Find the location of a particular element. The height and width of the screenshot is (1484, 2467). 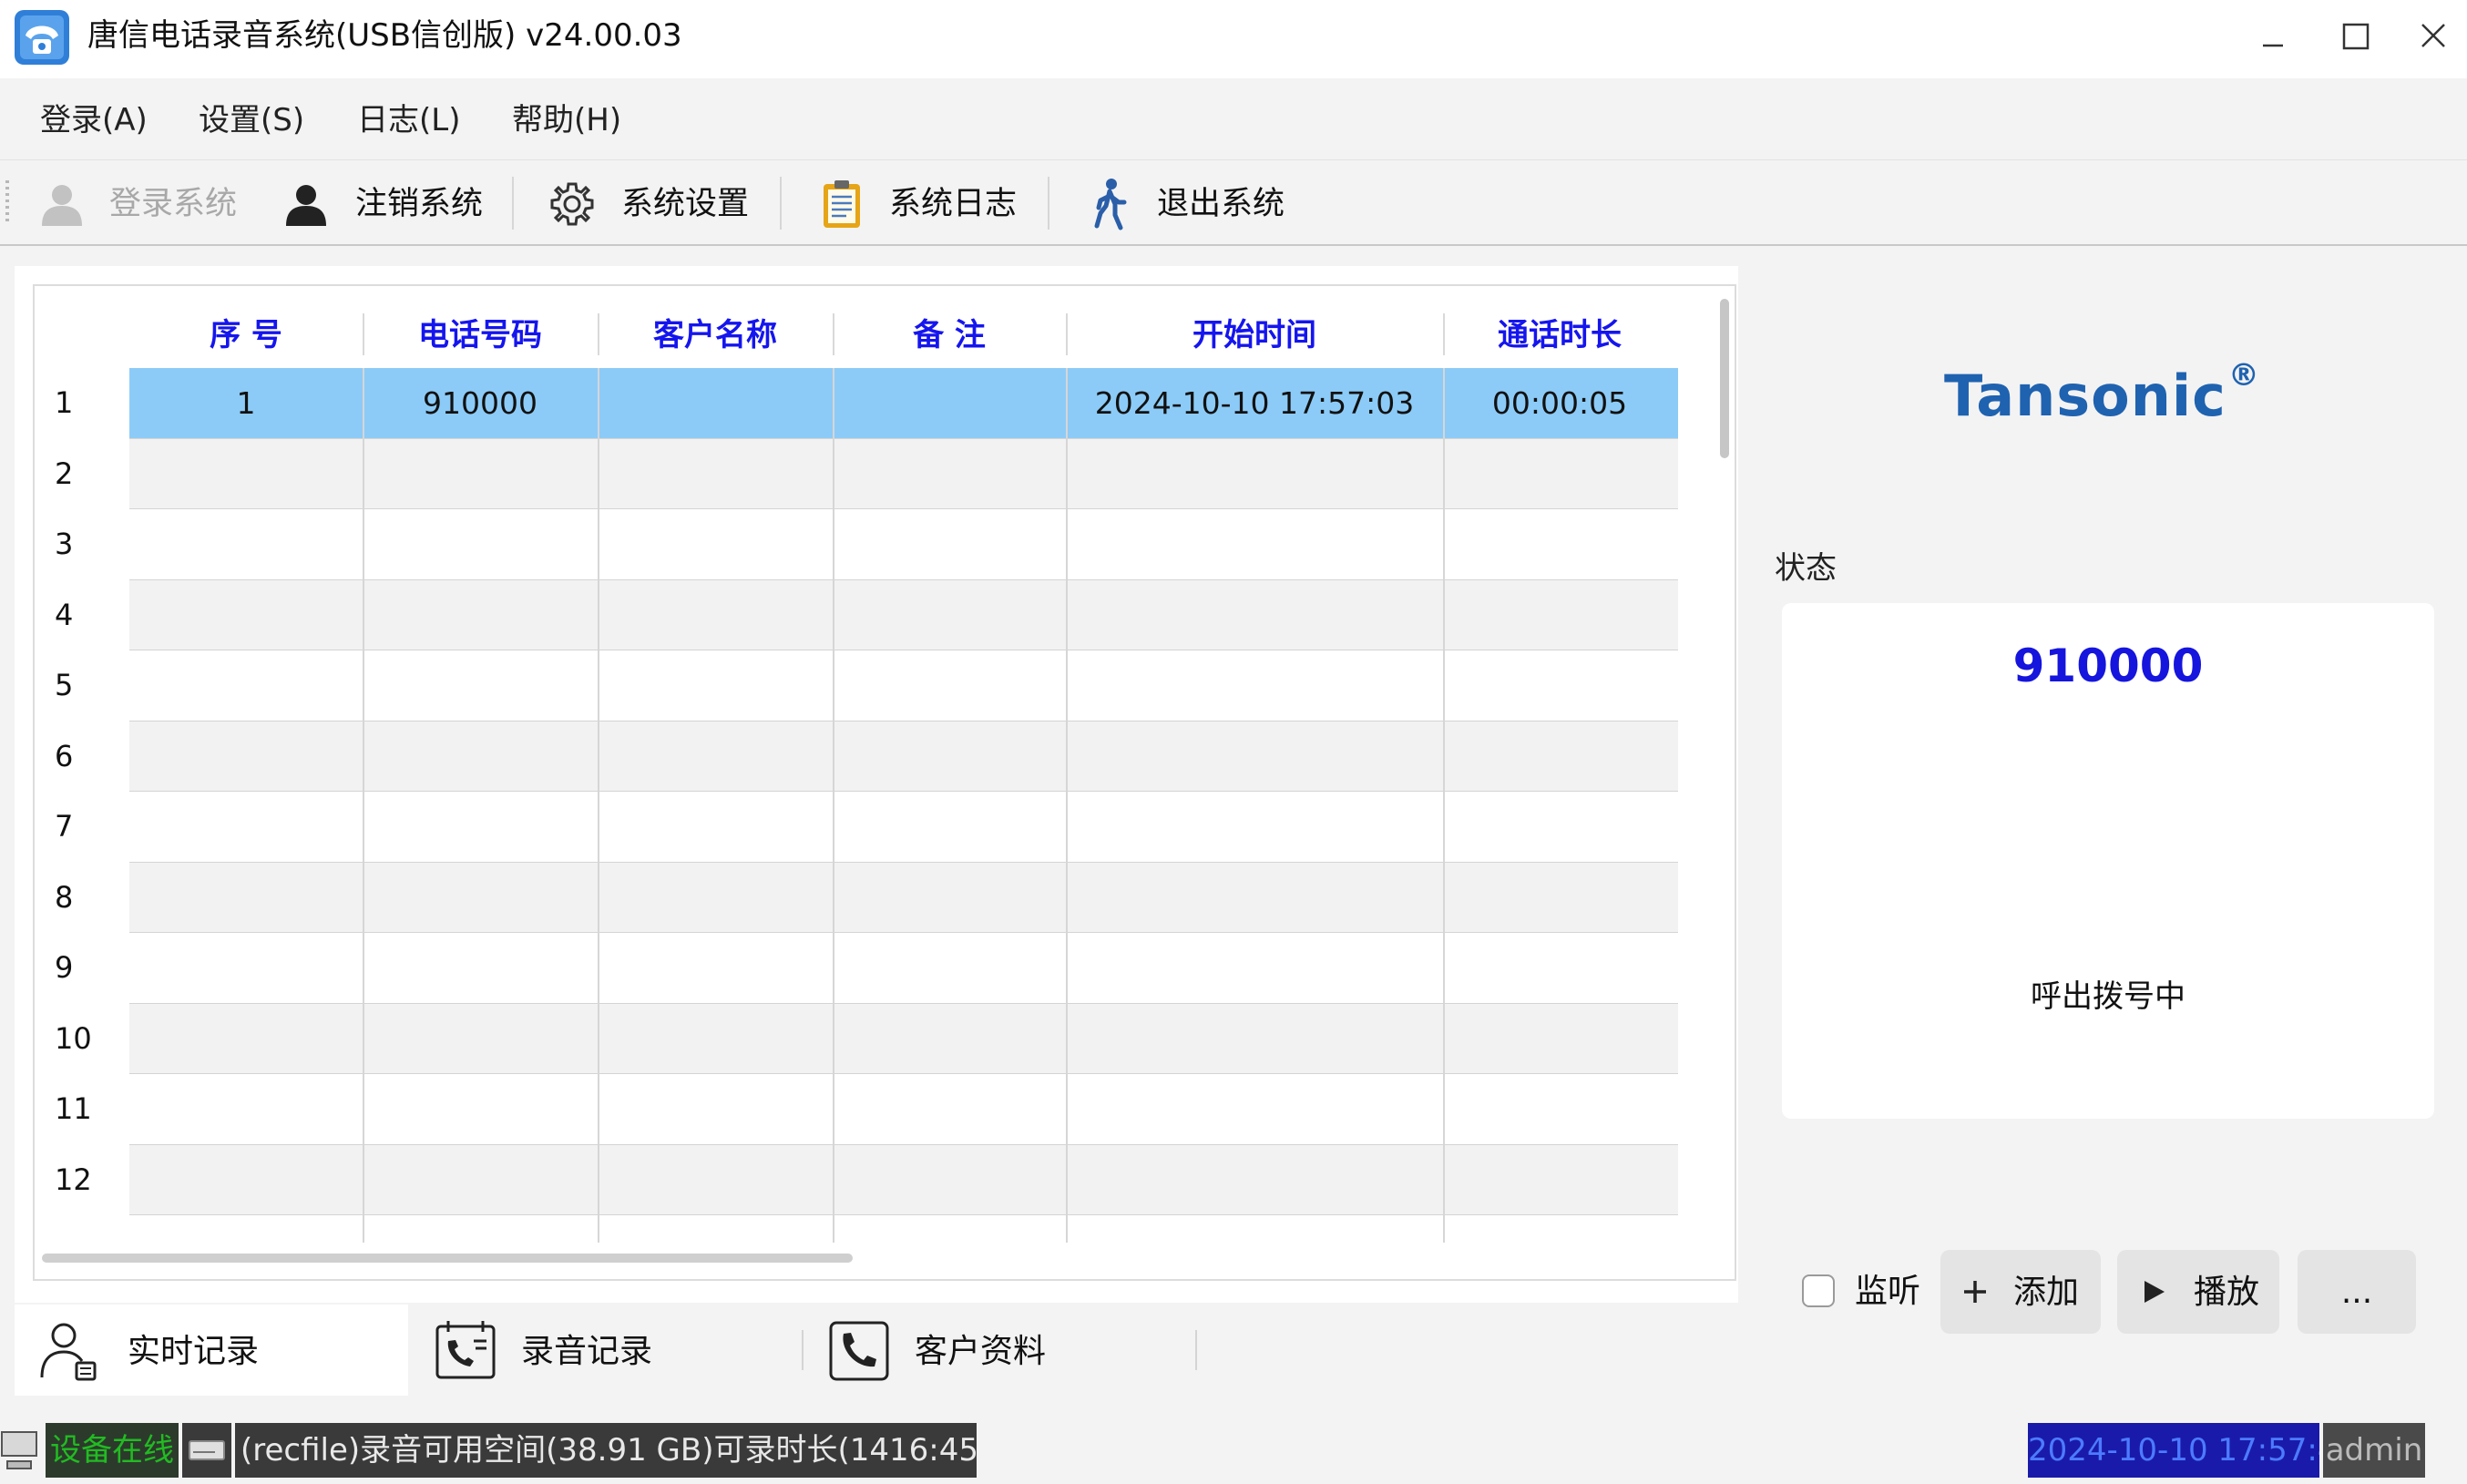

title-bar: 唐信电话录音系统(USB信创版) v24.00.03 is located at coordinates (1233, 39).